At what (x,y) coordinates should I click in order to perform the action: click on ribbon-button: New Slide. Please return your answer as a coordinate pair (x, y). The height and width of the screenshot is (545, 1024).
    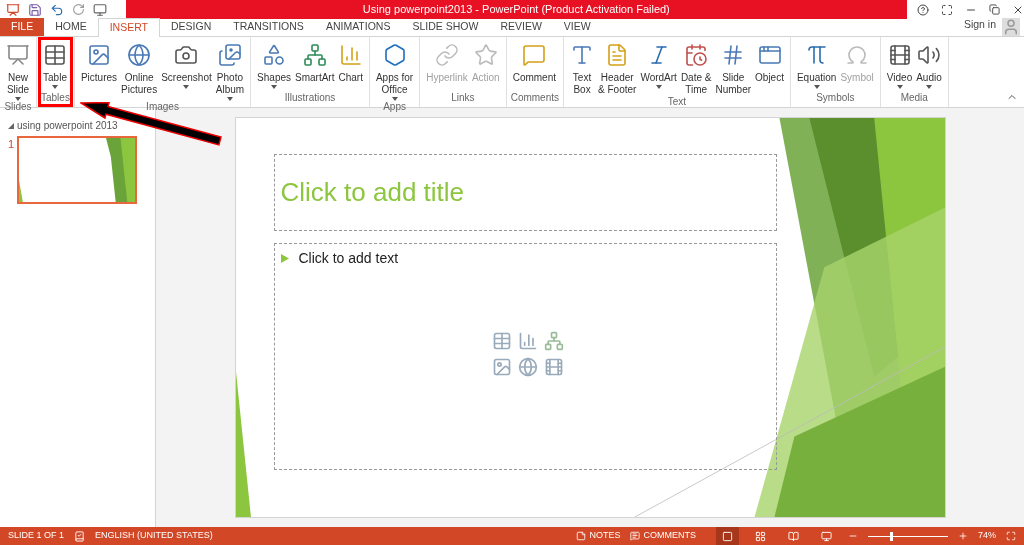
    Looking at the image, I should click on (18, 70).